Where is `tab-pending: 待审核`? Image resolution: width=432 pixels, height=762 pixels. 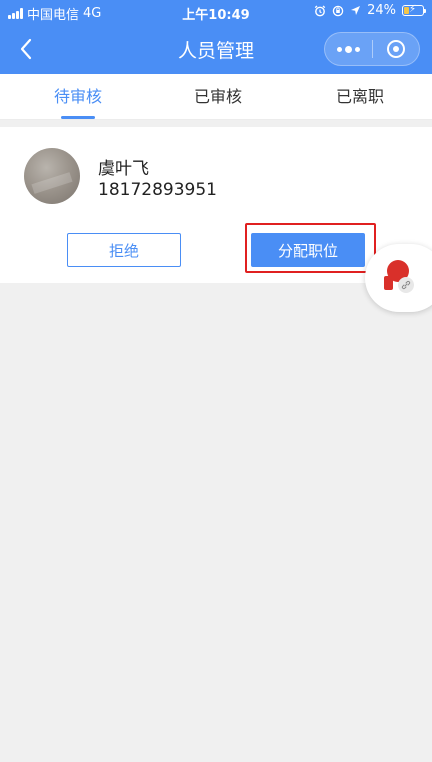
tab-pending: 待审核 is located at coordinates (78, 97).